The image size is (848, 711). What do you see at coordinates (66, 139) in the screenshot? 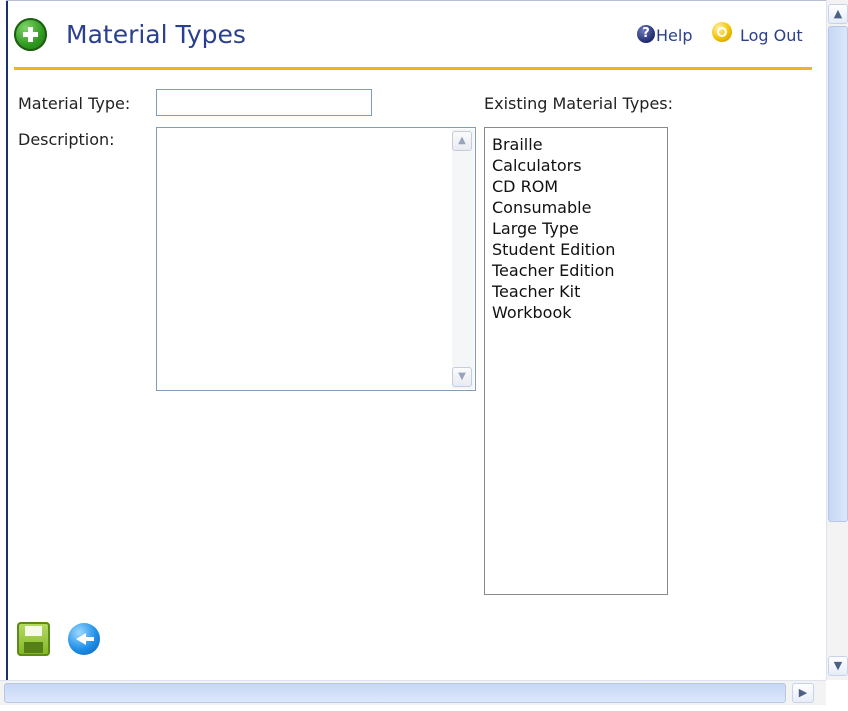
I see `description-label: Description:` at bounding box center [66, 139].